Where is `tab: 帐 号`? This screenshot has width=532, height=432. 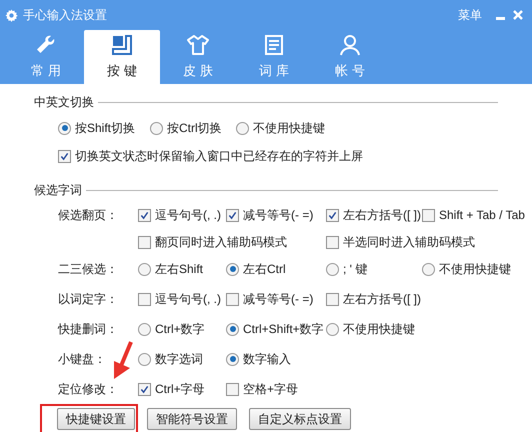 tab: 帐 号 is located at coordinates (350, 57).